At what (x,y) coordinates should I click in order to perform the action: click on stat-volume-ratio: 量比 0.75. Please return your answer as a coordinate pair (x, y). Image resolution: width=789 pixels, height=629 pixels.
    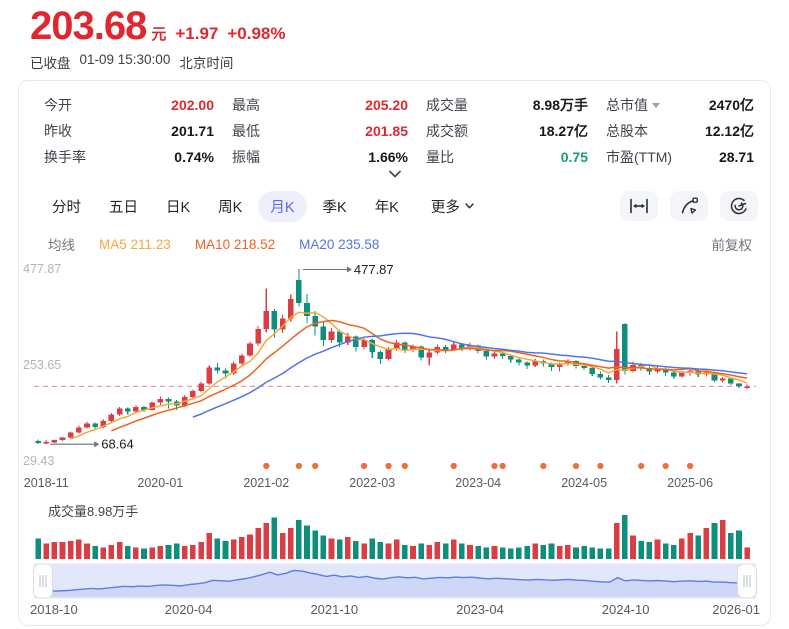
    Looking at the image, I should click on (507, 157).